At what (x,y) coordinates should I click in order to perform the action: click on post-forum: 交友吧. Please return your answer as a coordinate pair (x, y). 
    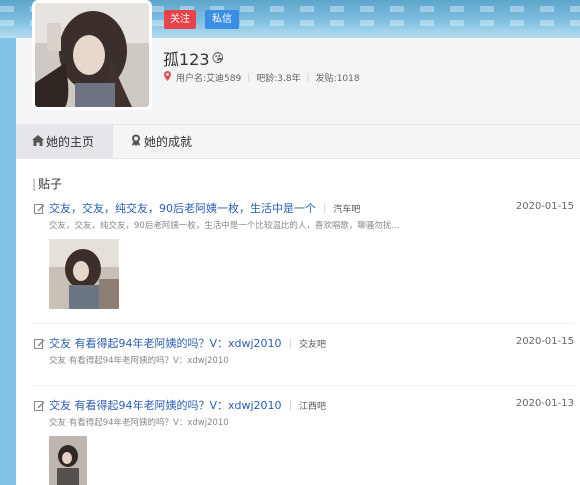
    Looking at the image, I should click on (312, 343).